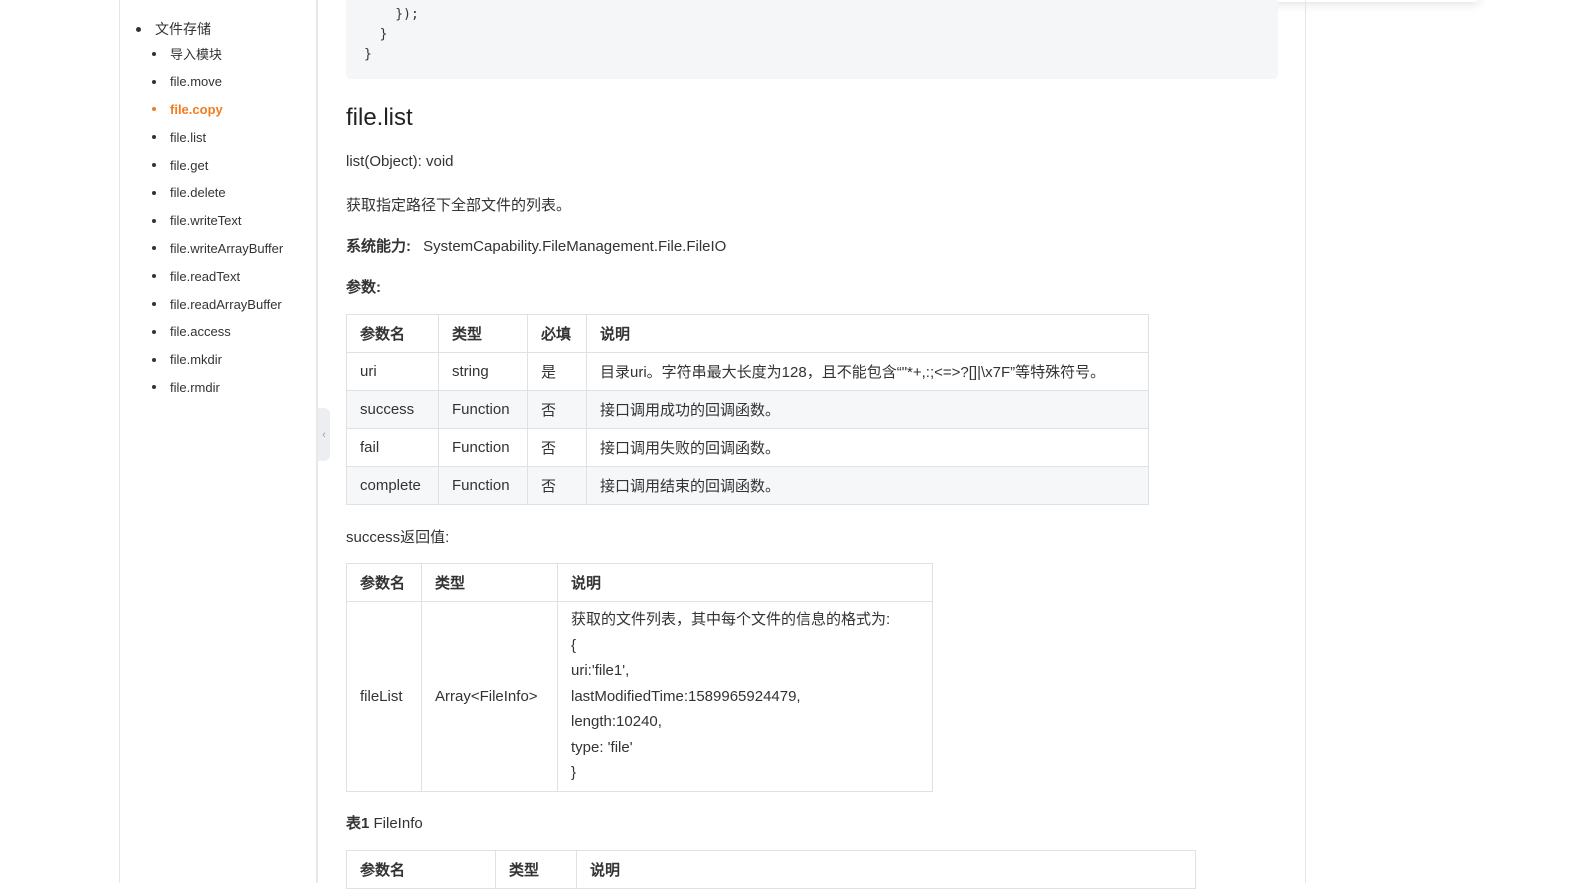 The height and width of the screenshot is (889, 1583). I want to click on table-cell: 接口调用失败的回调函数。, so click(867, 447).